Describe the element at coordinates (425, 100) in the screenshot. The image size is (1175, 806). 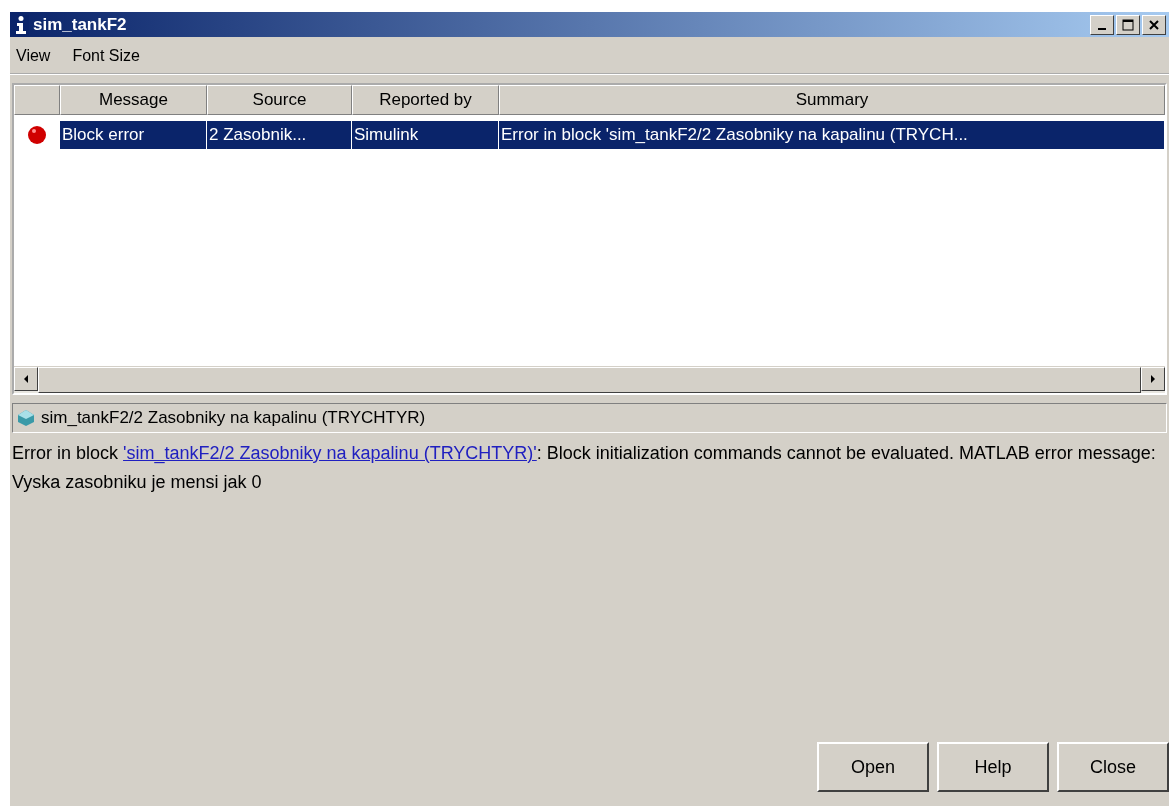
I see `column-header: Reported by` at that location.